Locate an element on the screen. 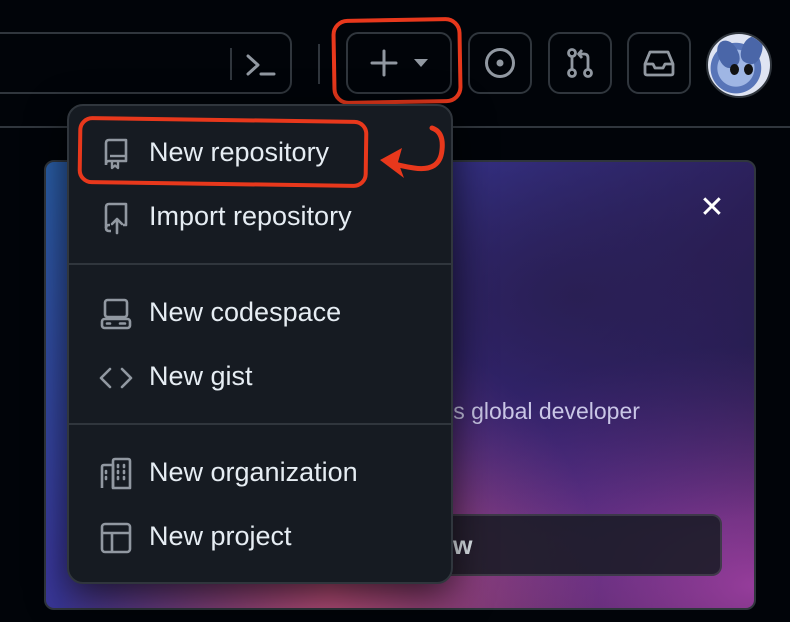  menu-item-new-gist: New gist is located at coordinates (260, 376).